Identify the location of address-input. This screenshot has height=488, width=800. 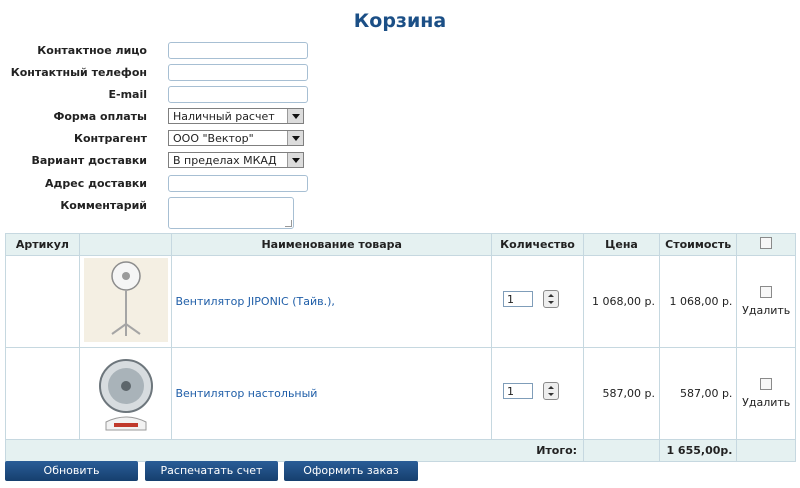
(238, 183).